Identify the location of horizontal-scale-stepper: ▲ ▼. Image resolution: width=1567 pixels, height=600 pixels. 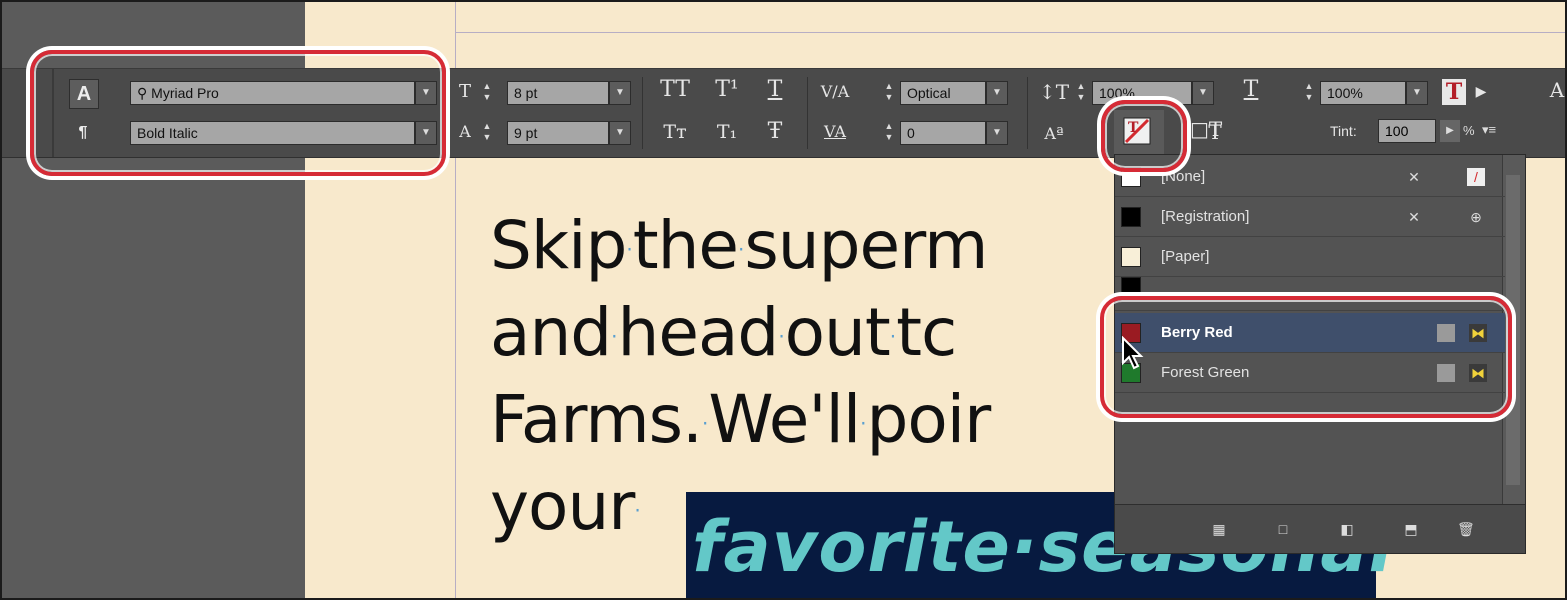
(1309, 93).